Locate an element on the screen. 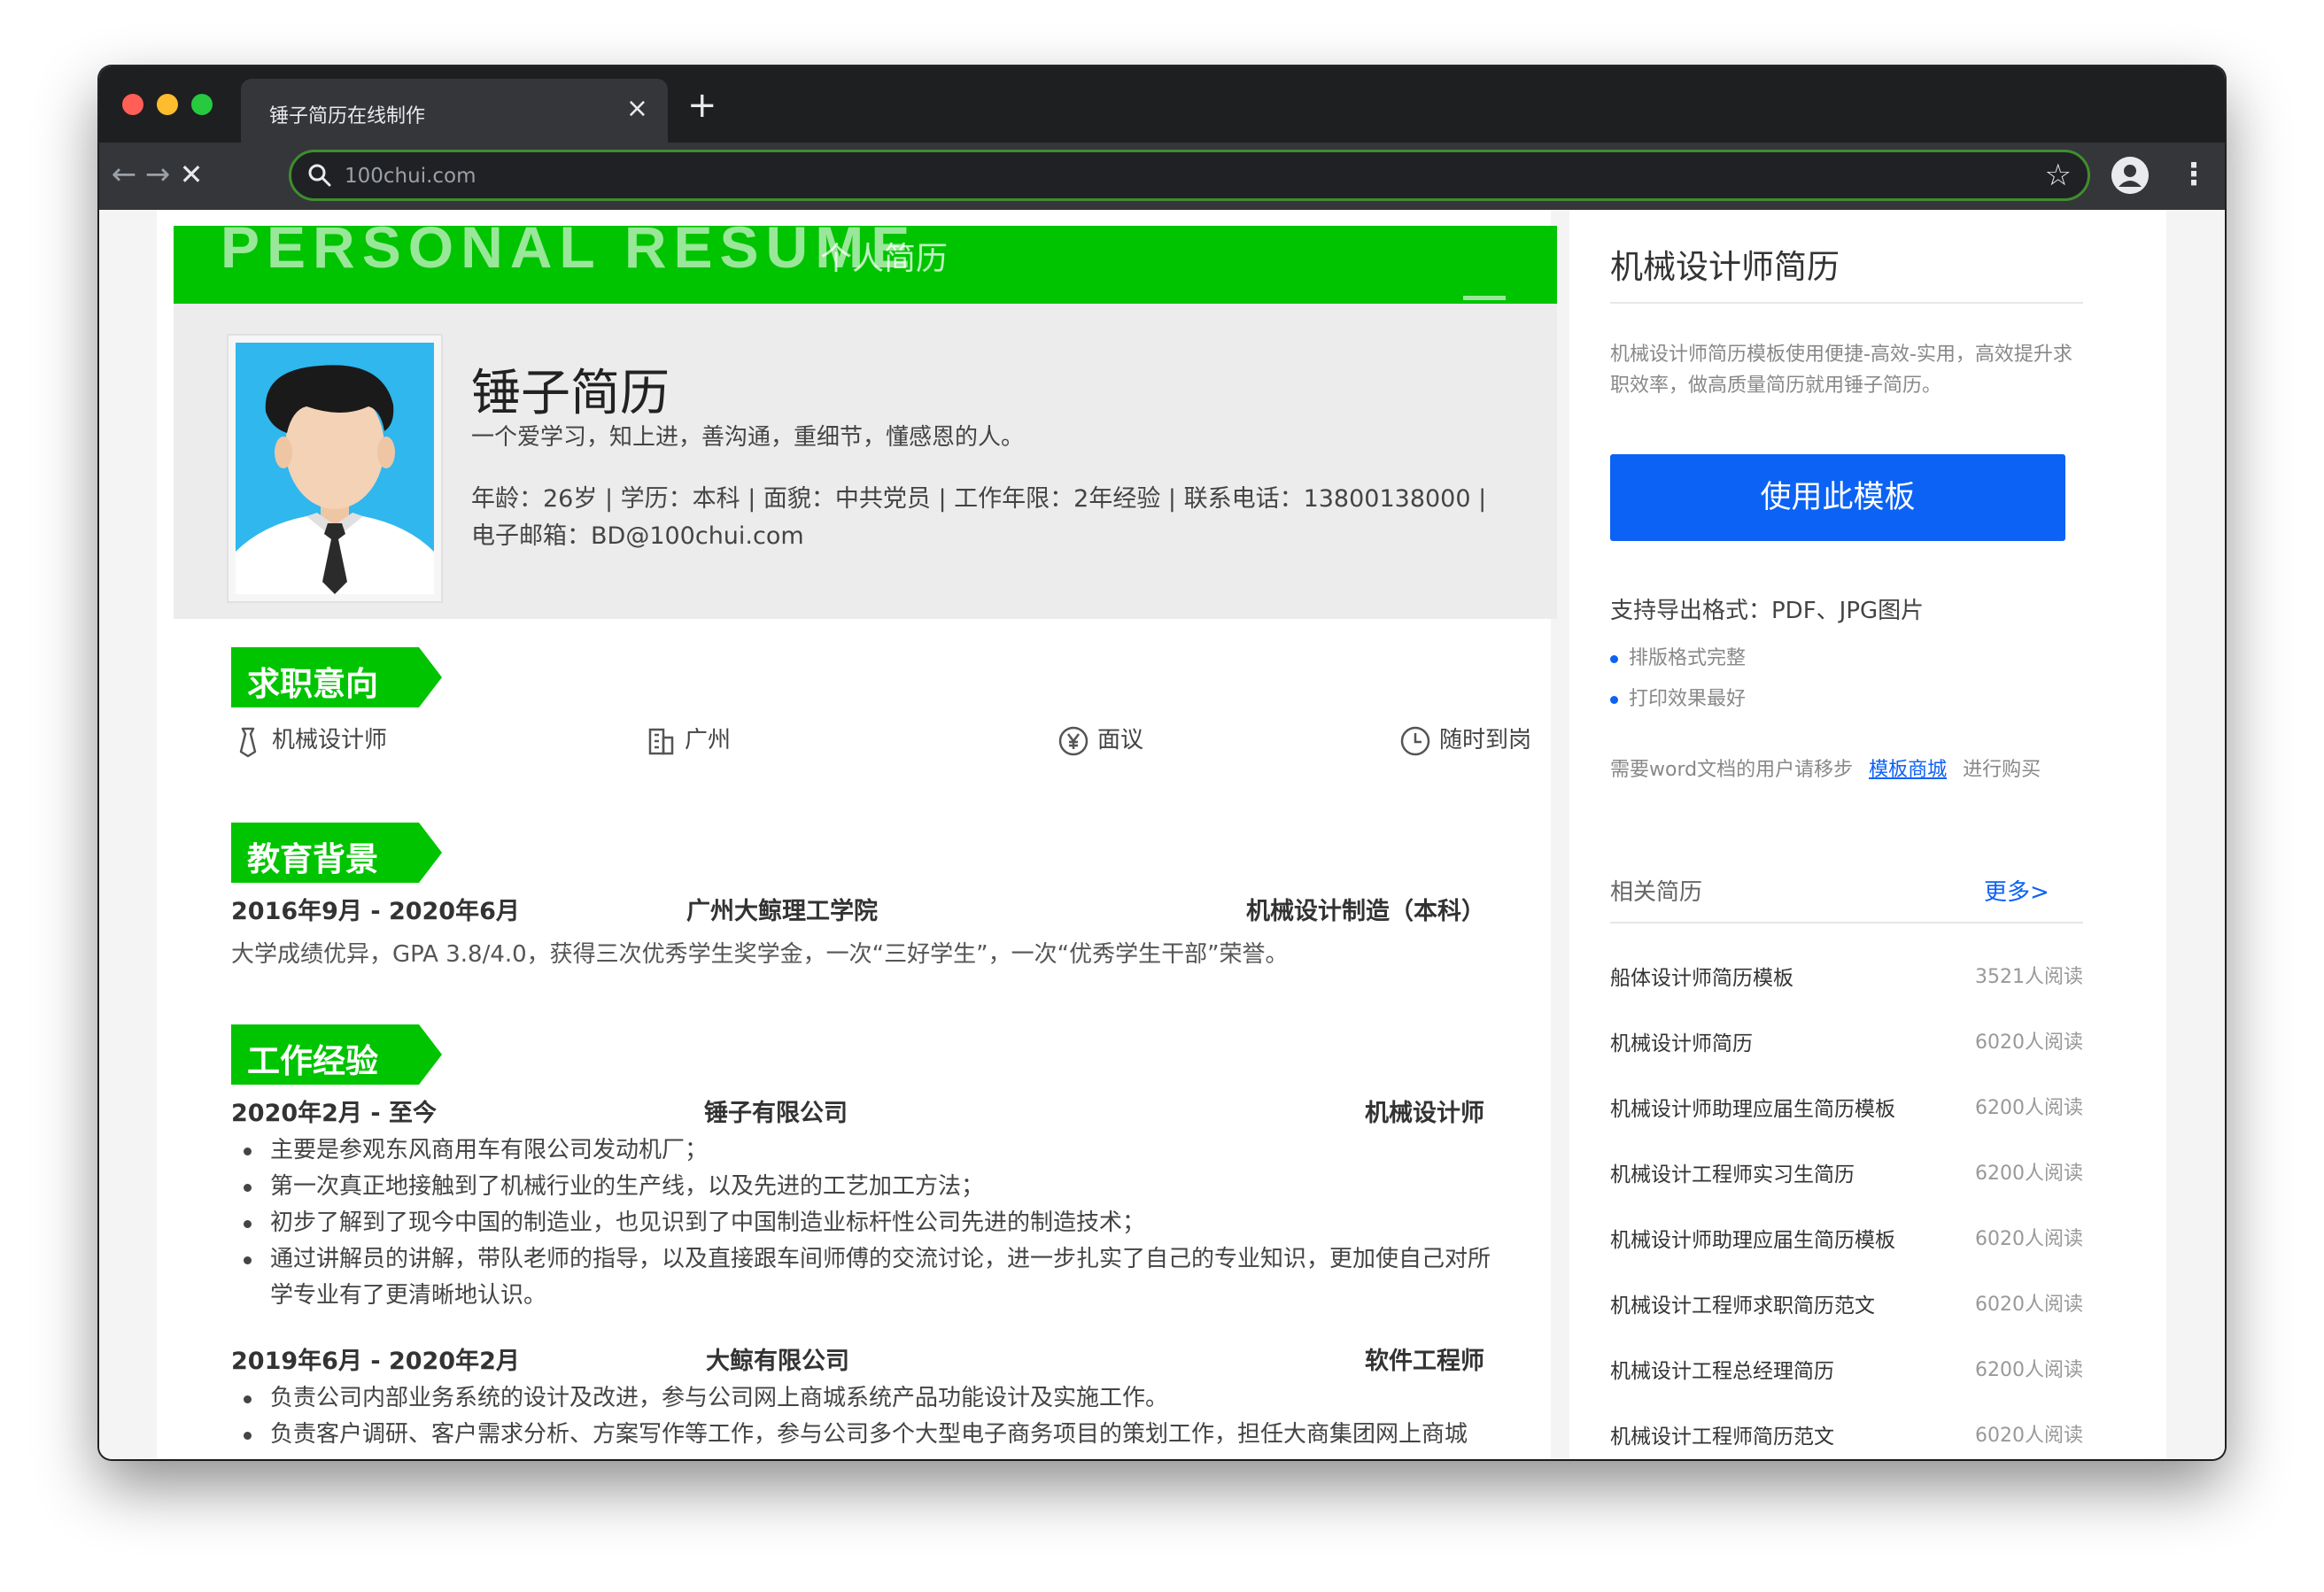 The image size is (2324, 1592). education-school: 广州大鲸理工学院 is located at coordinates (782, 911).